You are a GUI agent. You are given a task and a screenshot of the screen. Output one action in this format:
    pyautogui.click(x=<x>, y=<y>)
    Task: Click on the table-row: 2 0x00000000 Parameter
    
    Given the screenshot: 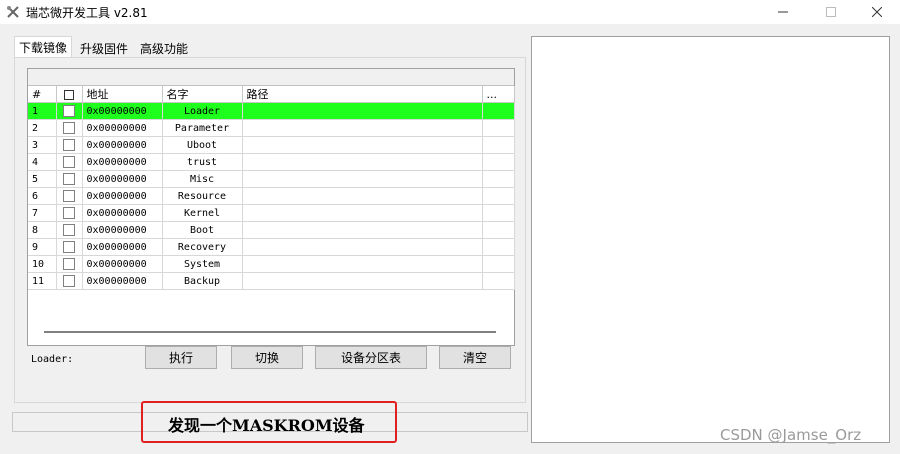 What is the action you would take?
    pyautogui.click(x=271, y=128)
    